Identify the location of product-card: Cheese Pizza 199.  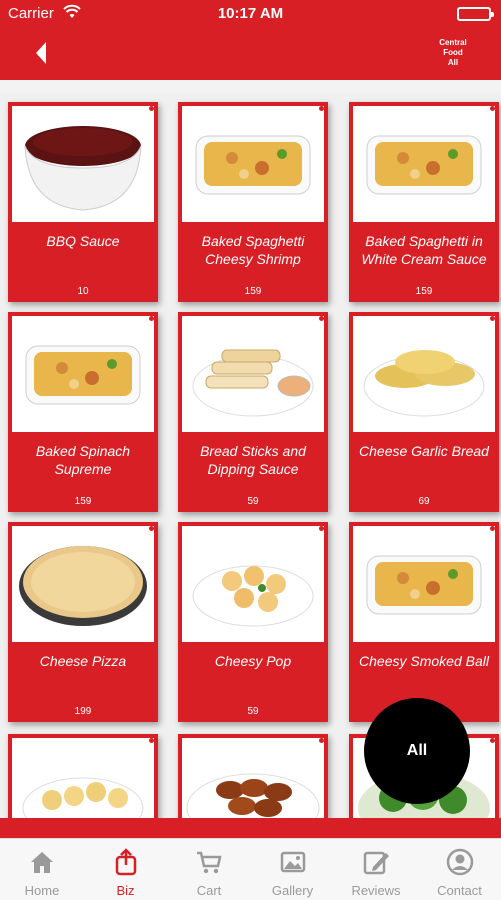
(83, 622).